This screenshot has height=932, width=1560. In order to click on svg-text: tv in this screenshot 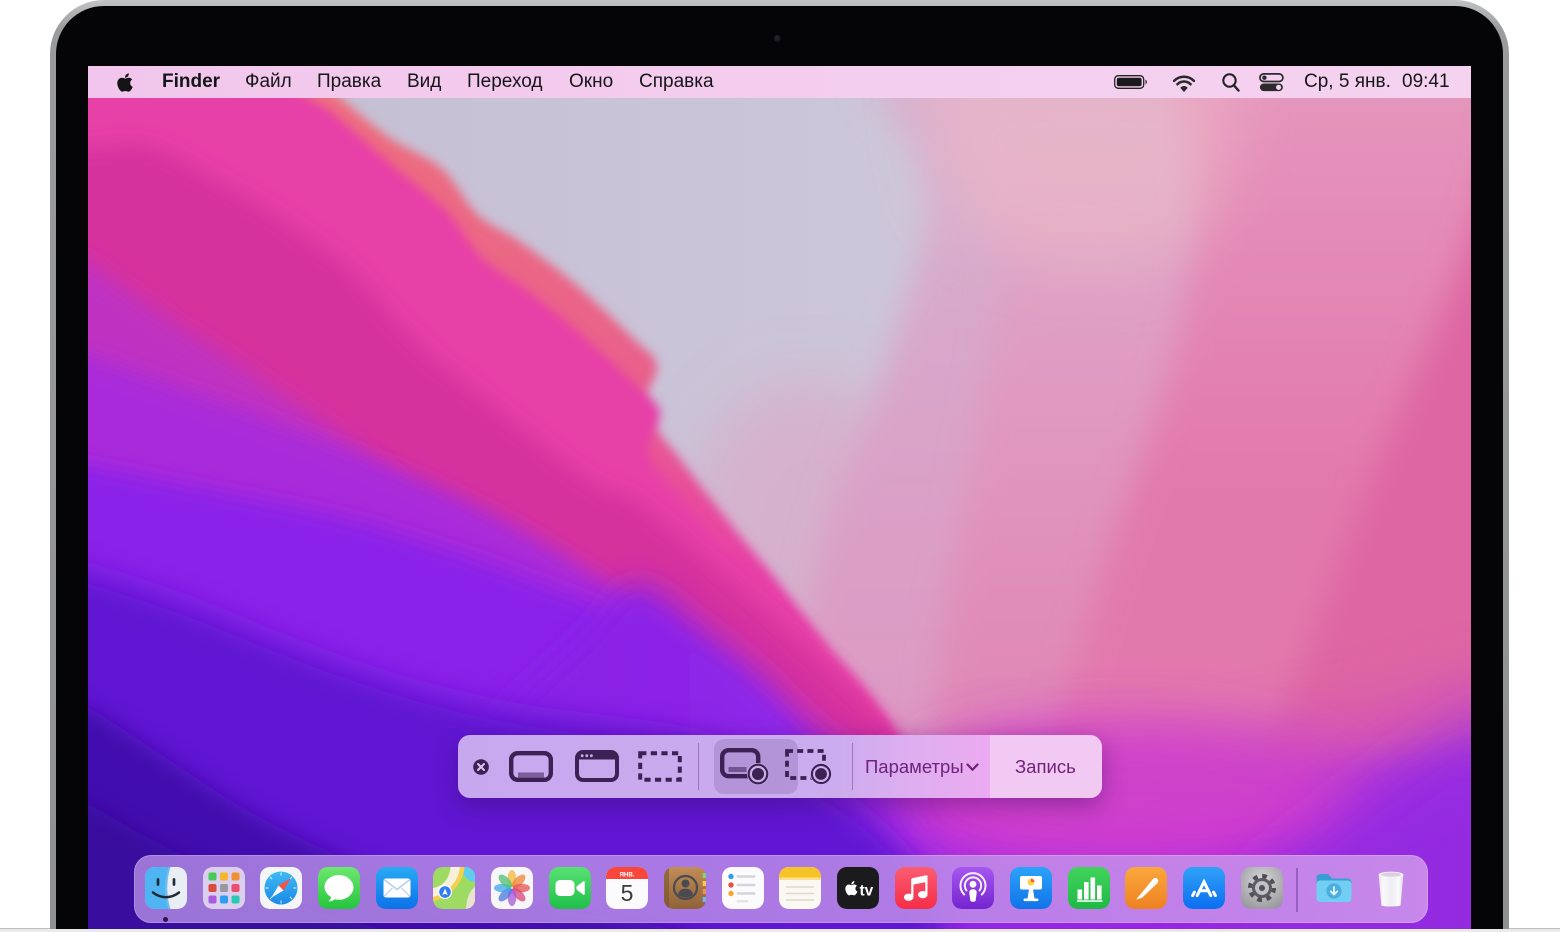, I will do `click(866, 890)`.